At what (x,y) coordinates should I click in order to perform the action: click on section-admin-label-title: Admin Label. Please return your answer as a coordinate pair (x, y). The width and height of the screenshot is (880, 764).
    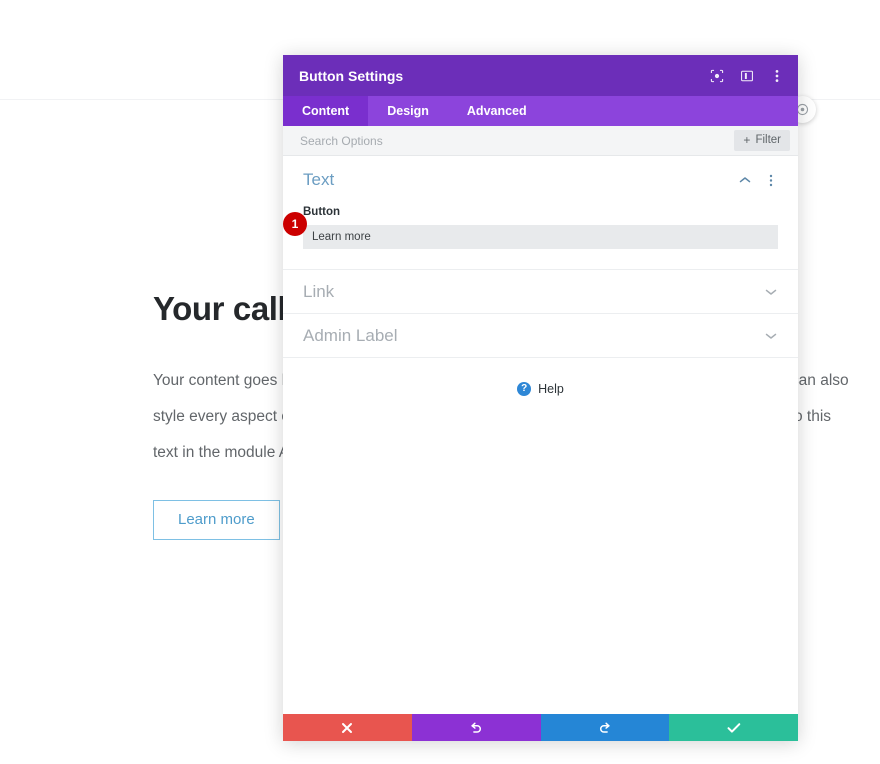
    Looking at the image, I should click on (350, 335).